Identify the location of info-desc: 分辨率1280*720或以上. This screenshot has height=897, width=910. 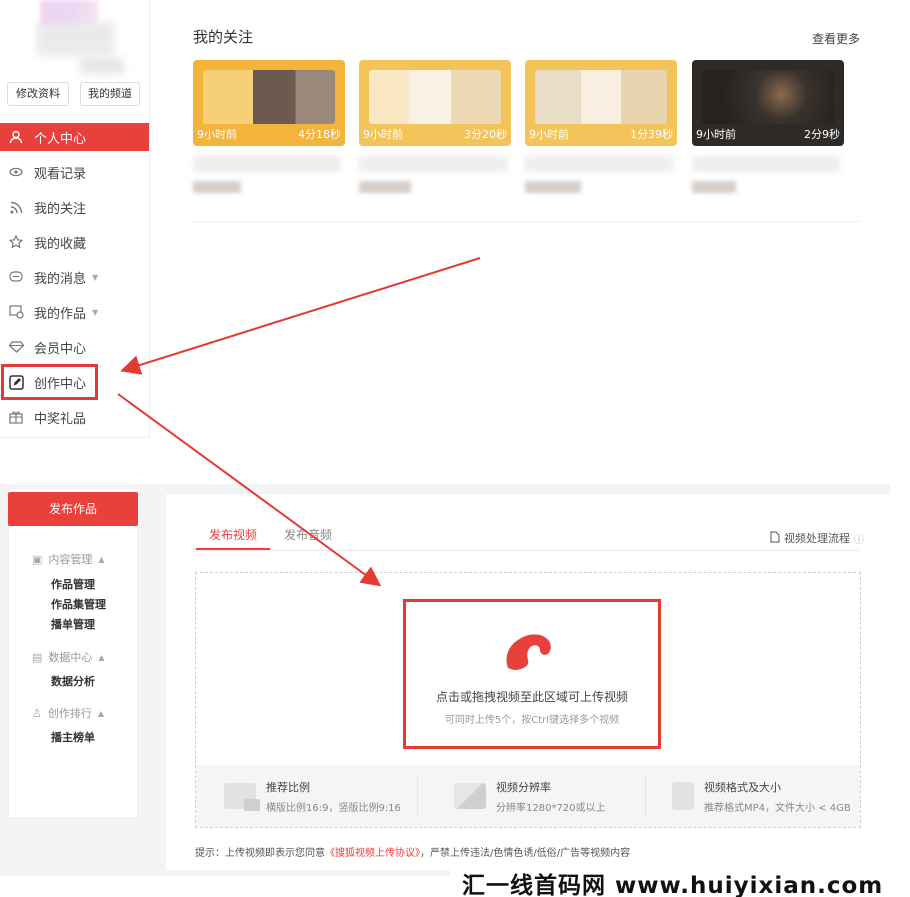
(551, 808).